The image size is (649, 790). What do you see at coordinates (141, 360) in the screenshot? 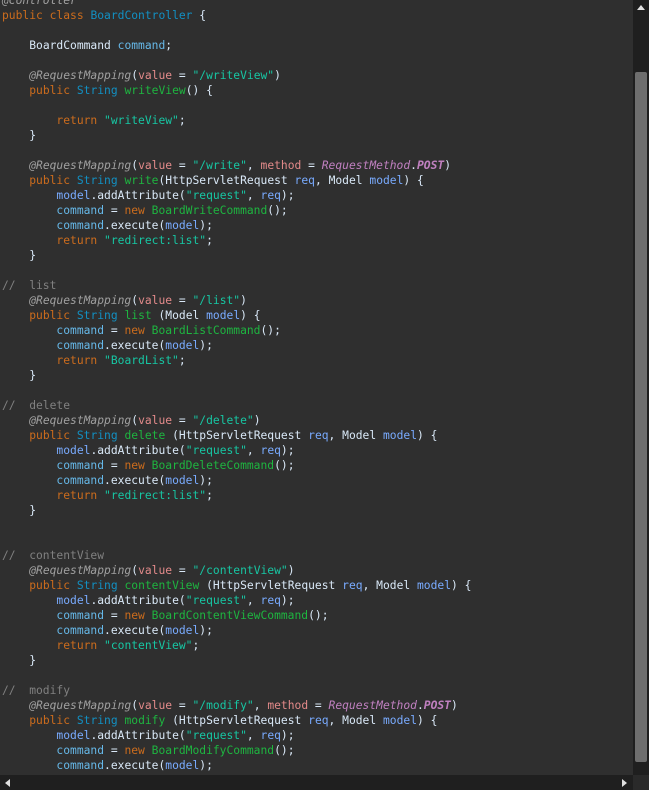
I see `code-token: "BoardList"` at bounding box center [141, 360].